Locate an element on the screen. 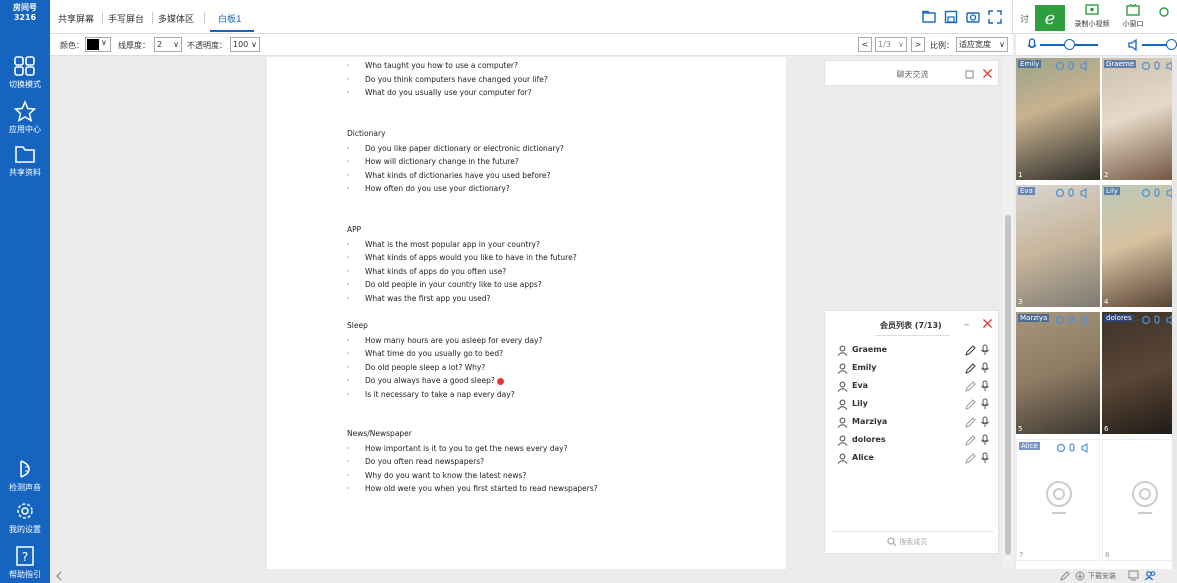 This screenshot has height=583, width=1177. fullscreen-icon is located at coordinates (995, 17).